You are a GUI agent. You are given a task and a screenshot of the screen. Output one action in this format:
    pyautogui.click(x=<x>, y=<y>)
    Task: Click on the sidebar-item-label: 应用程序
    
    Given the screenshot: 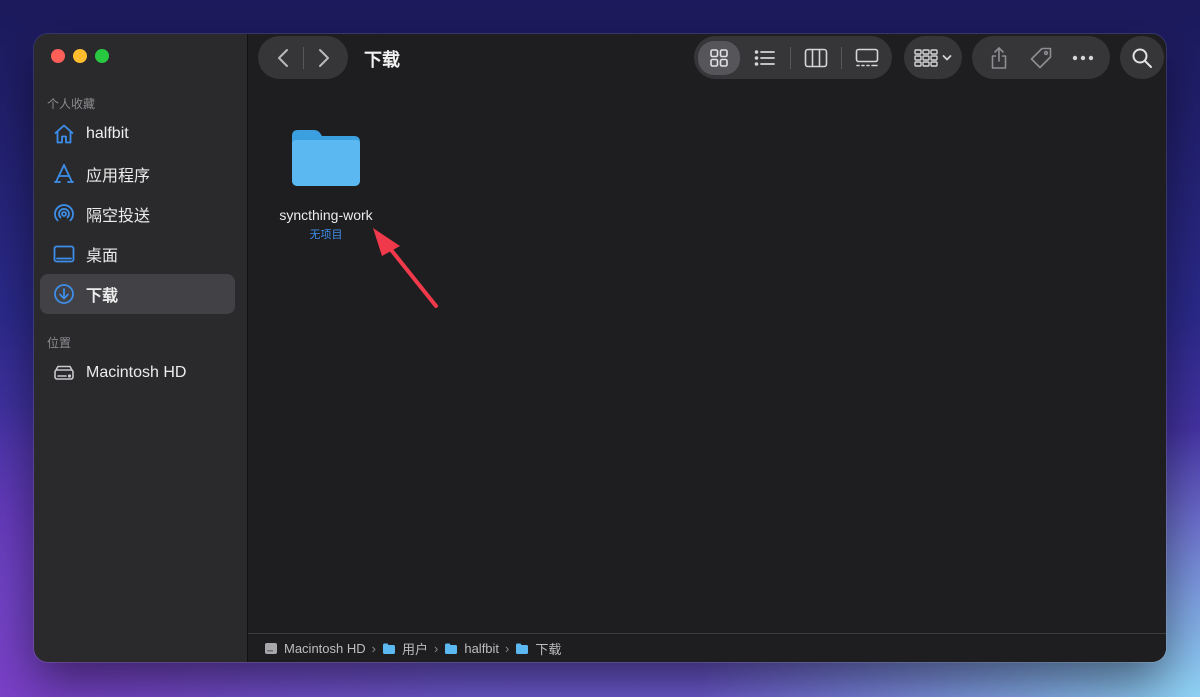 What is the action you would take?
    pyautogui.click(x=118, y=176)
    